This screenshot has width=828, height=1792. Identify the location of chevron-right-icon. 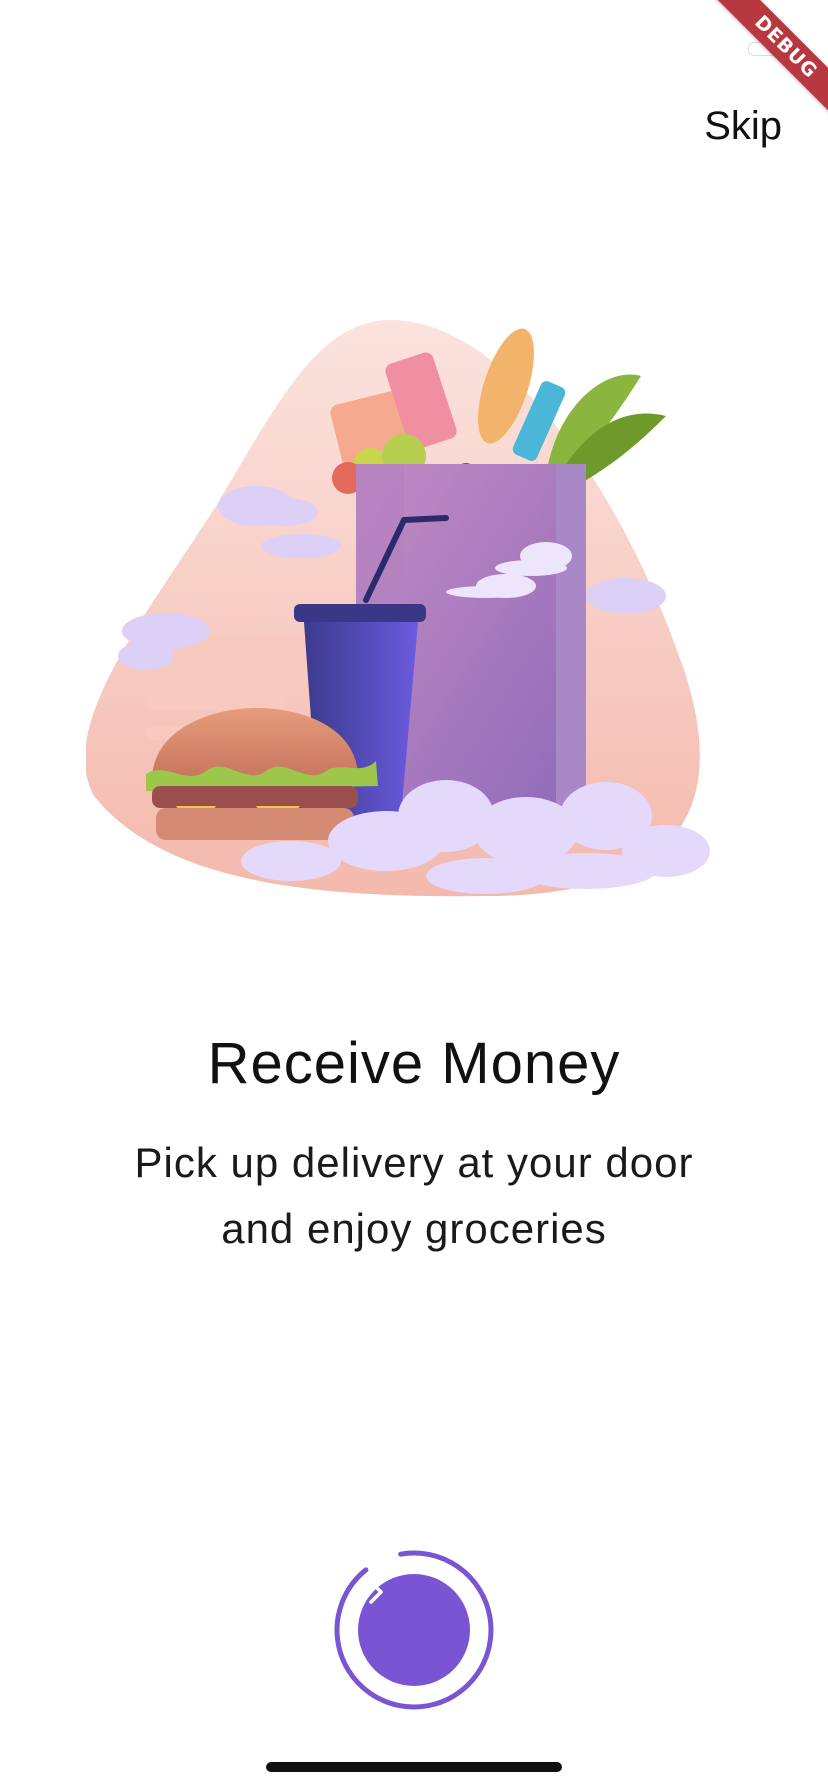
(376, 1592).